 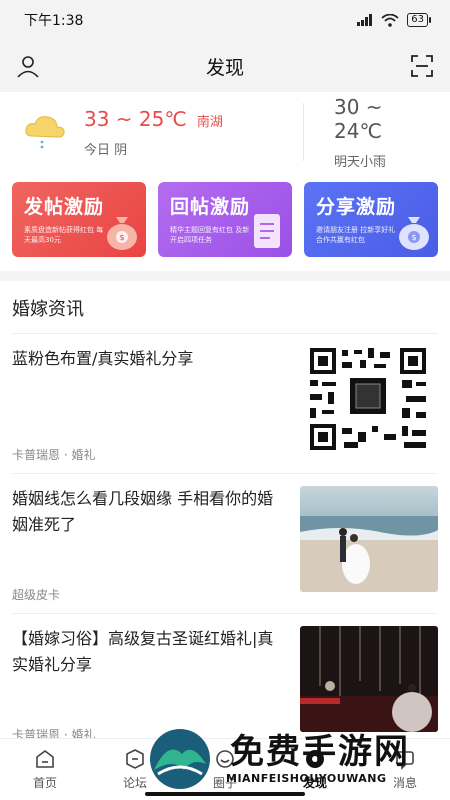 What do you see at coordinates (369, 679) in the screenshot?
I see `wedding-hall-photo` at bounding box center [369, 679].